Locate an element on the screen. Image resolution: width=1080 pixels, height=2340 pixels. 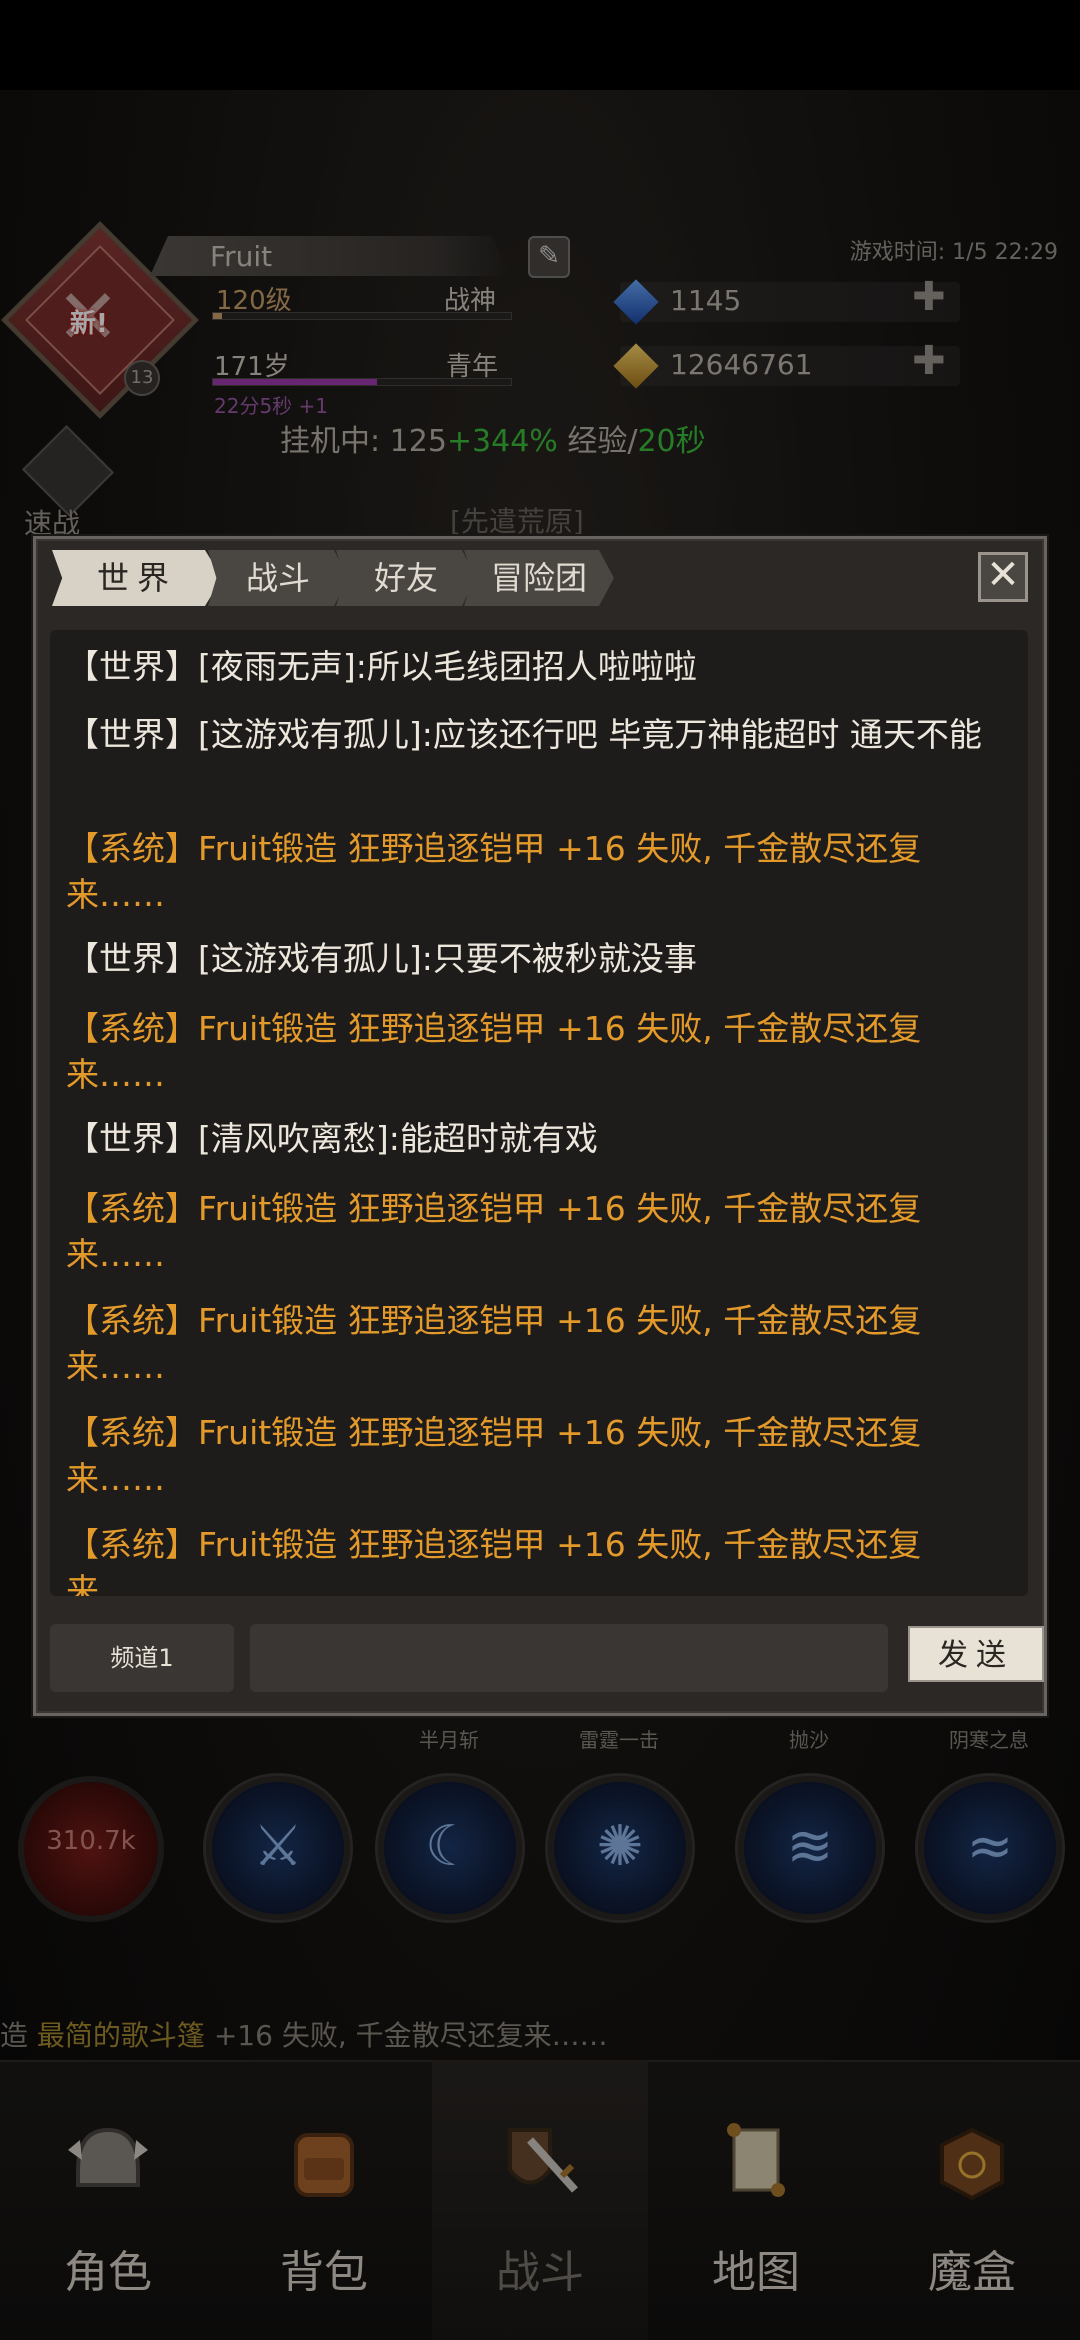
chat-input is located at coordinates (569, 1658).